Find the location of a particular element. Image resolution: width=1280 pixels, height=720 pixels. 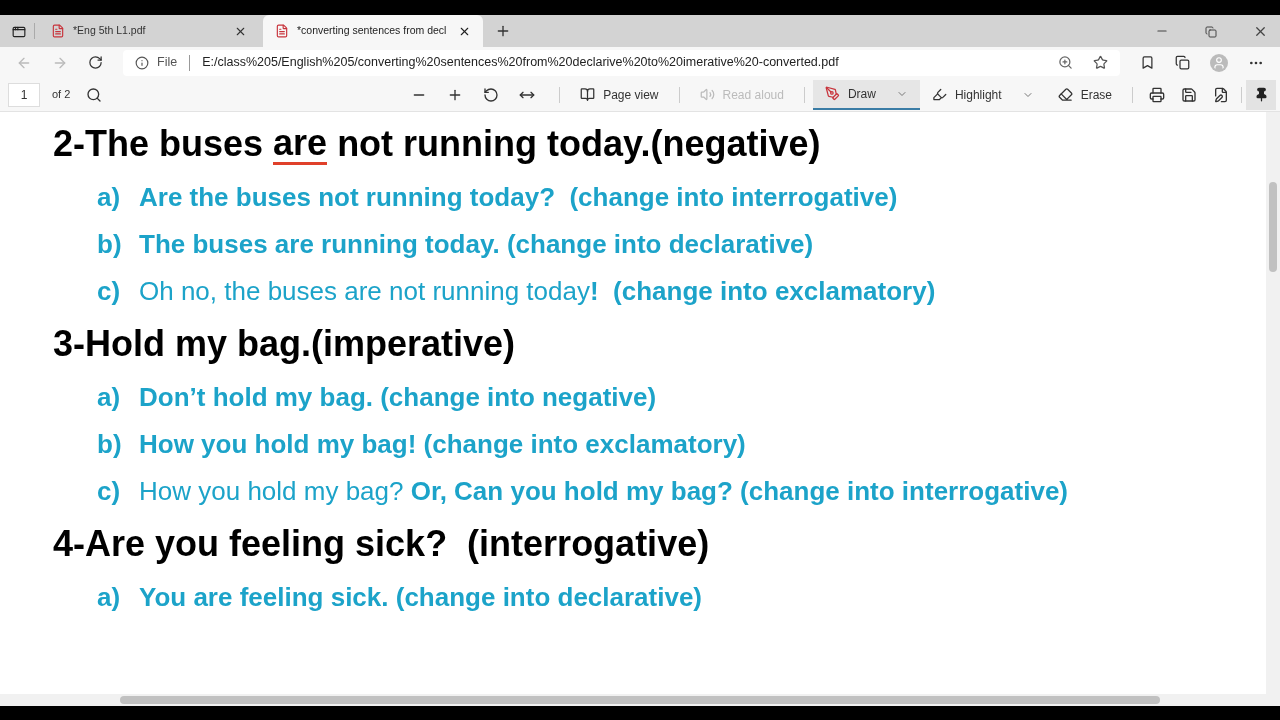

read-aloud-icon is located at coordinates (707, 94).